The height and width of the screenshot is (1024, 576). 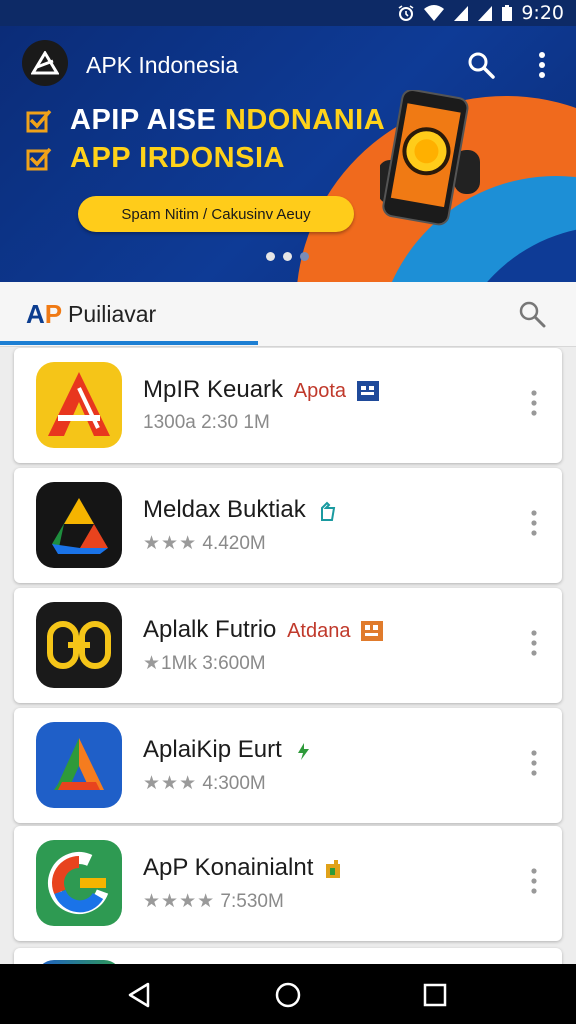 I want to click on app-title-row: Meldax Buktiak, so click(x=240, y=510).